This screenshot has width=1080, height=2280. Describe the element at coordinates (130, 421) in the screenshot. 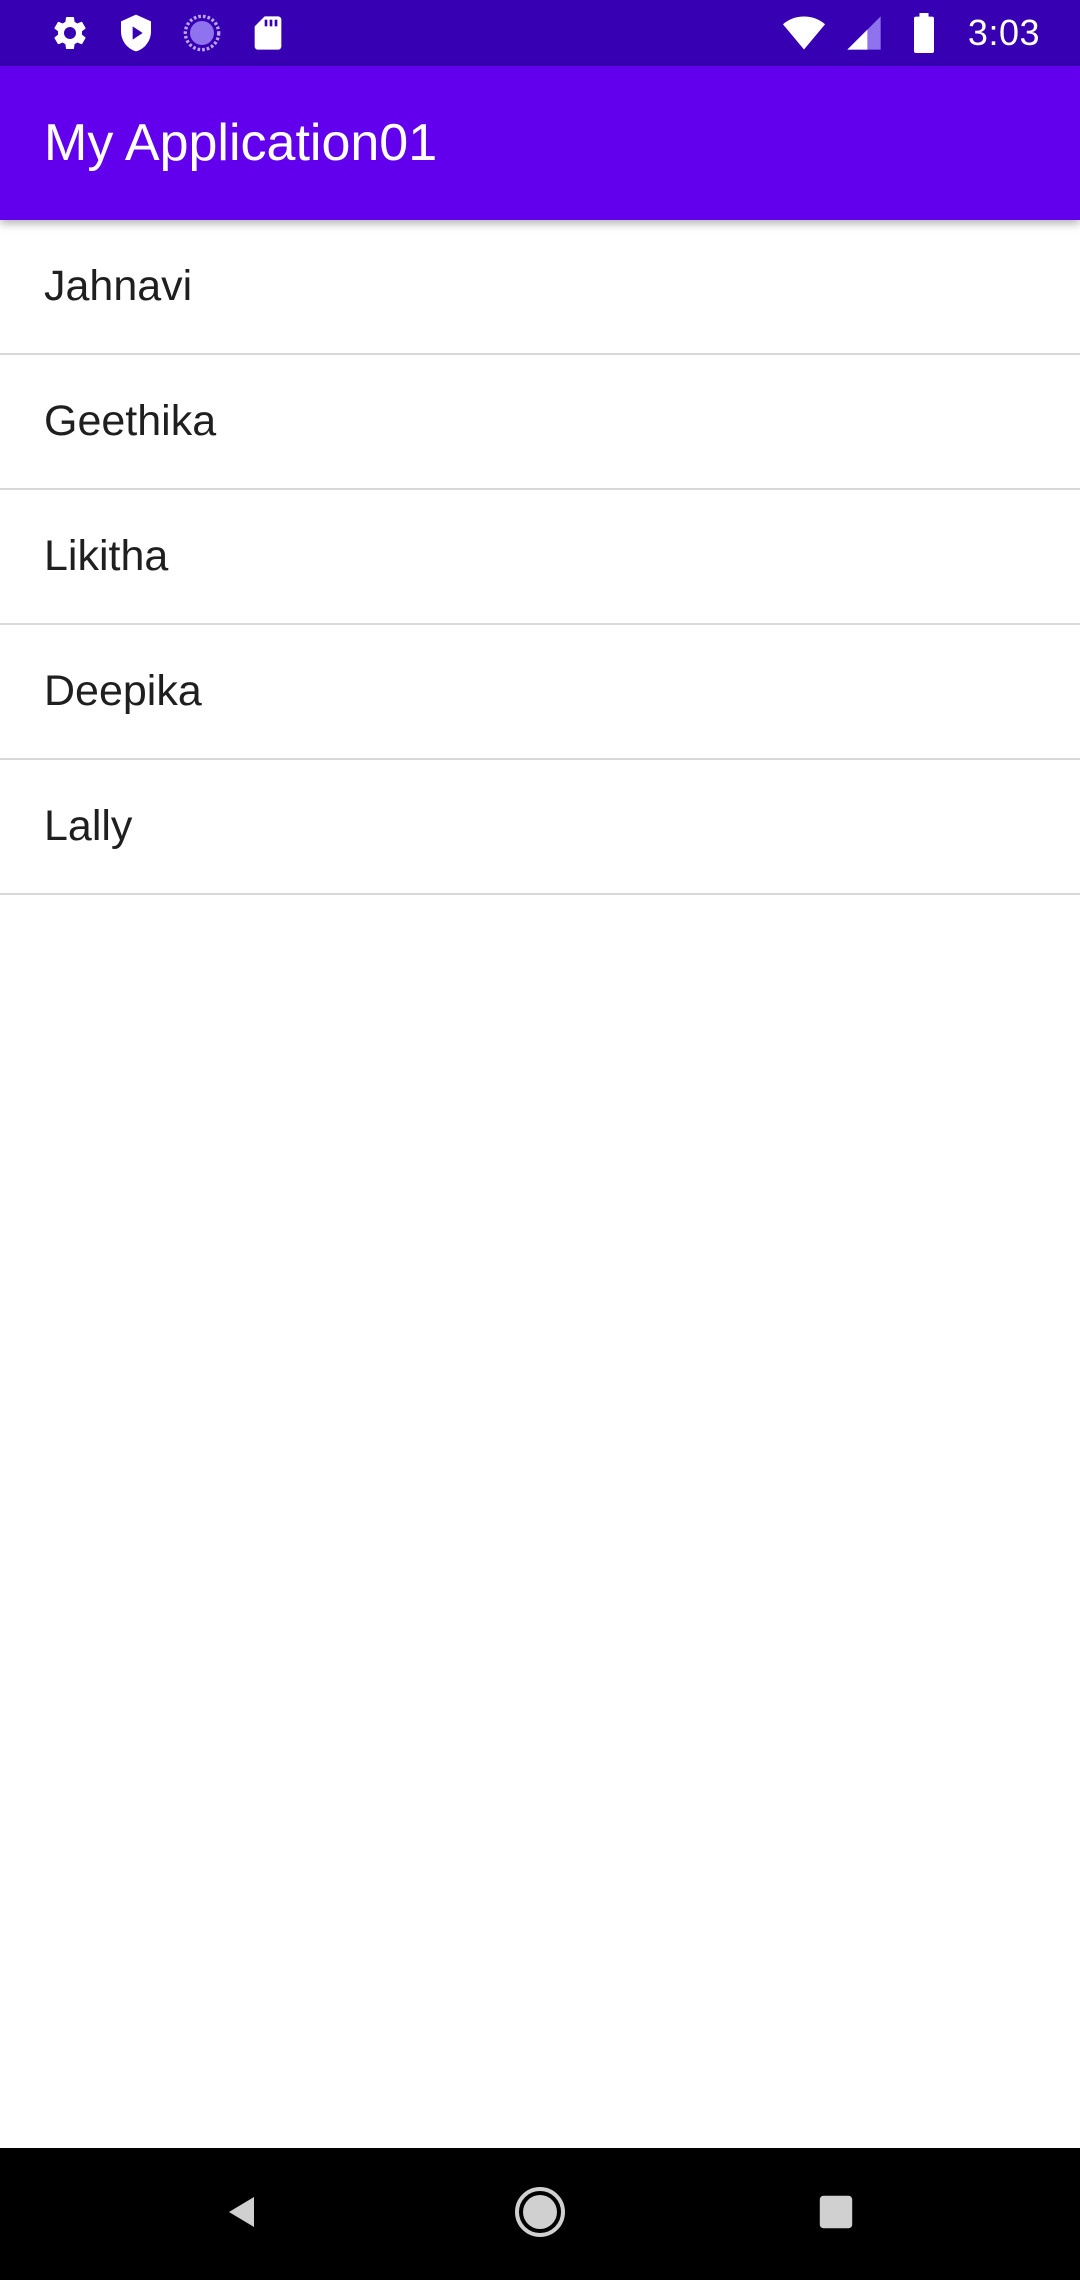

I see `list-item-label: Geethika` at that location.